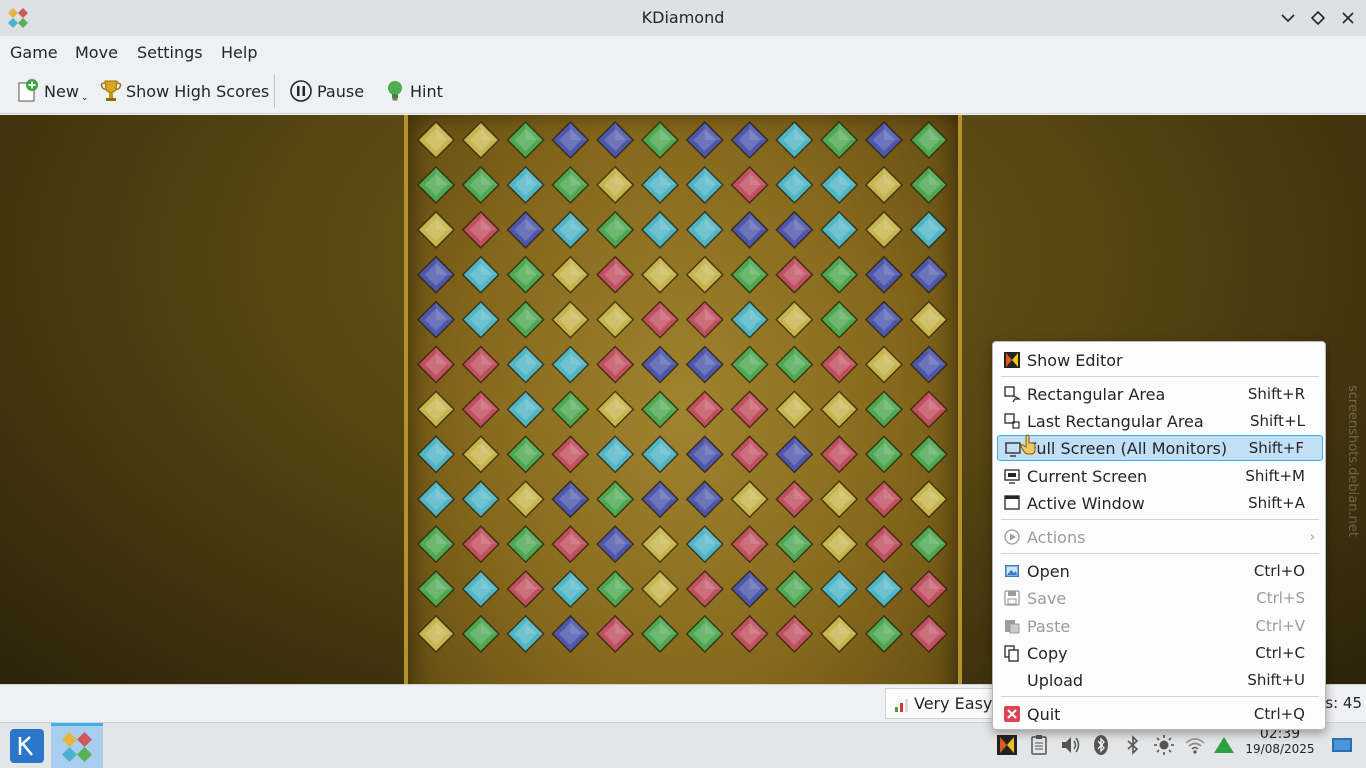 Image resolution: width=1366 pixels, height=768 pixels. I want to click on difficulty-selector: Very Easy, so click(943, 703).